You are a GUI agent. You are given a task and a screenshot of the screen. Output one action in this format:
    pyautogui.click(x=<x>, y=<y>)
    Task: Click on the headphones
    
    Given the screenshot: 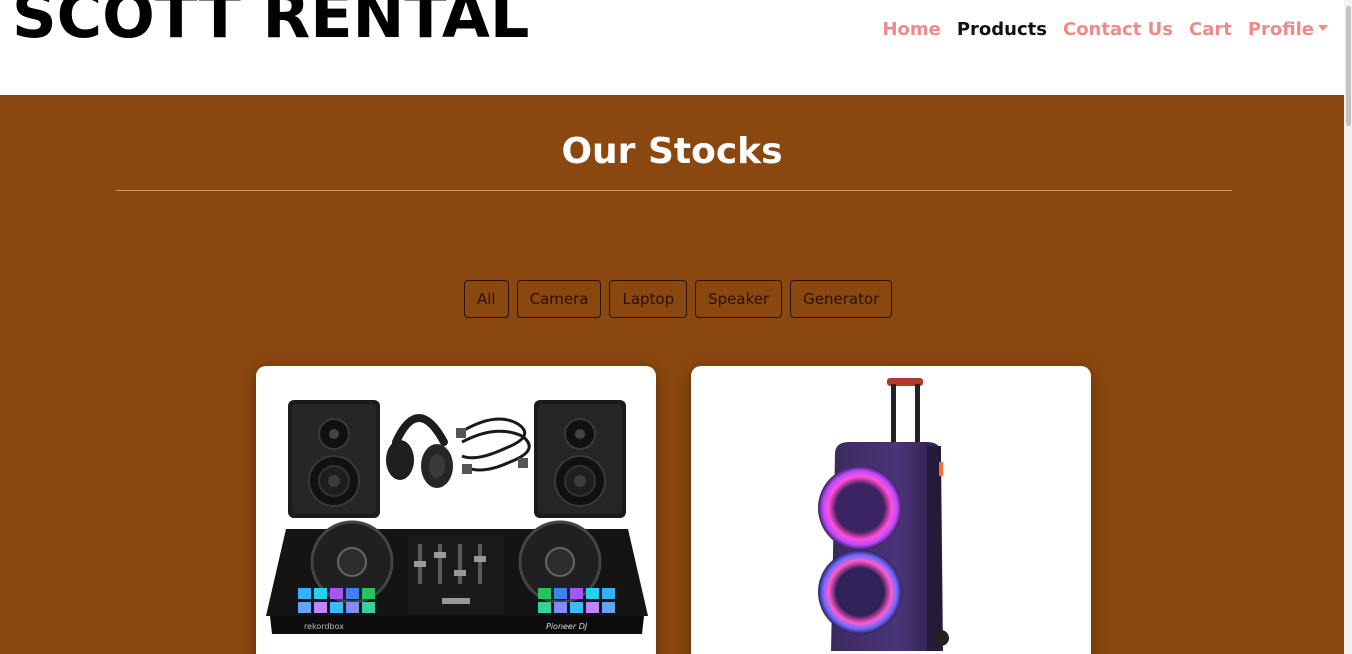 What is the action you would take?
    pyautogui.click(x=419, y=451)
    